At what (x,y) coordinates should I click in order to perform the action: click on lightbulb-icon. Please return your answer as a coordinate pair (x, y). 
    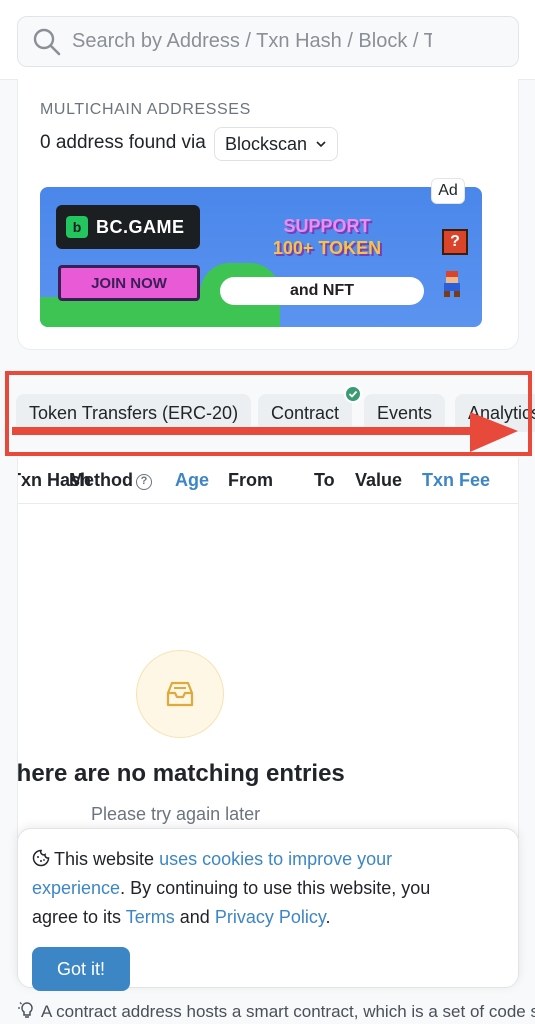
    Looking at the image, I should click on (25, 1010).